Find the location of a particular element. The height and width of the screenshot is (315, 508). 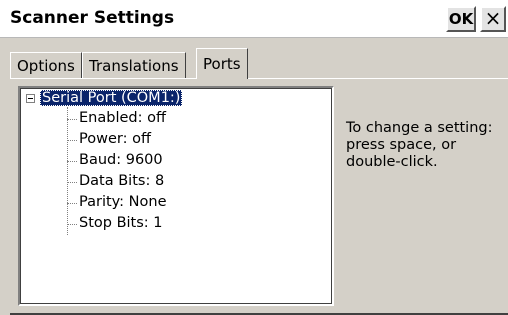

collapse-icon is located at coordinates (30, 98).